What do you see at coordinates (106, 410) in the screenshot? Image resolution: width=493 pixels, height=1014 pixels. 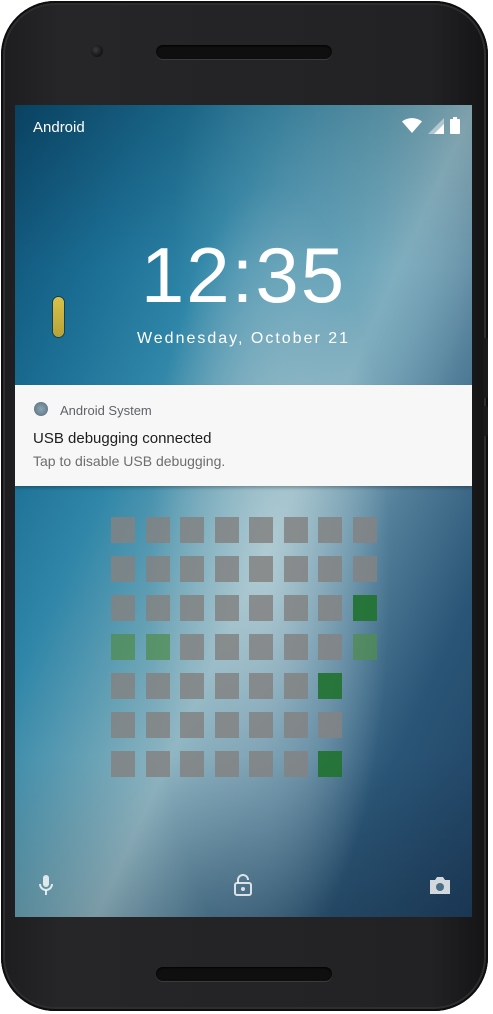 I see `notification-app-name: Android System` at bounding box center [106, 410].